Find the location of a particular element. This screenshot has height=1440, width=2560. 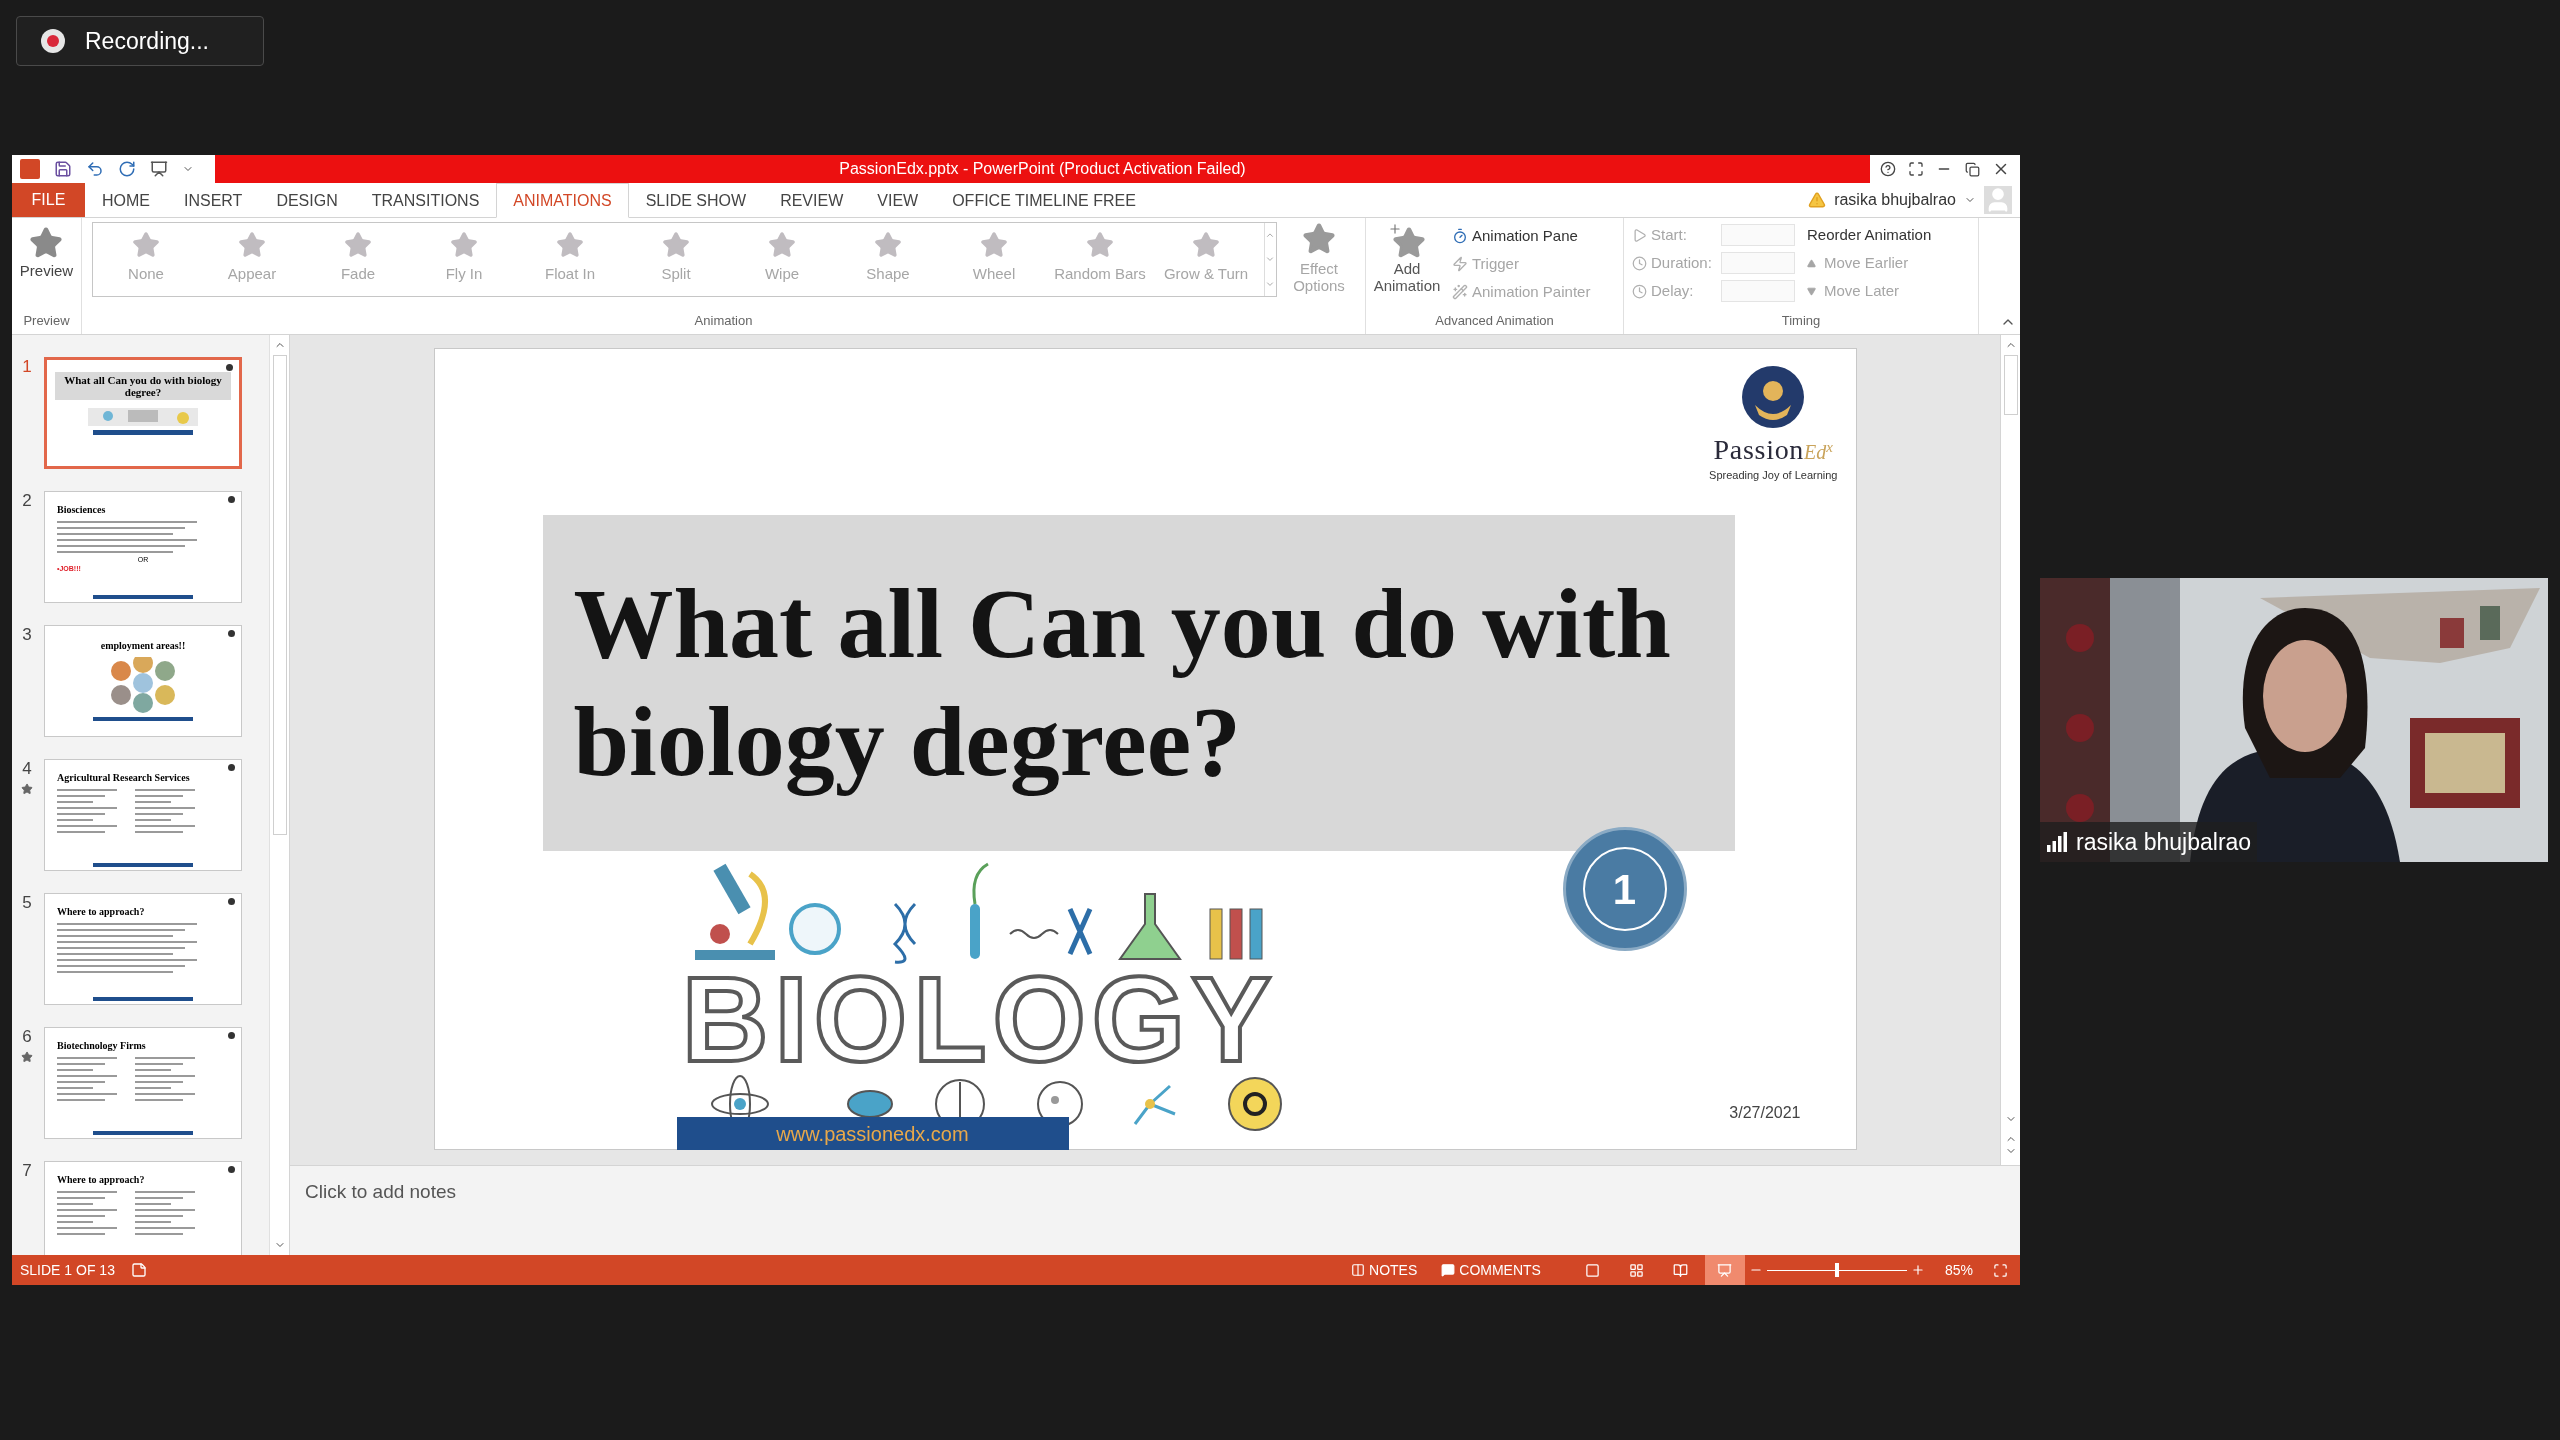

group-label: Advanced Animation is located at coordinates (1494, 320).